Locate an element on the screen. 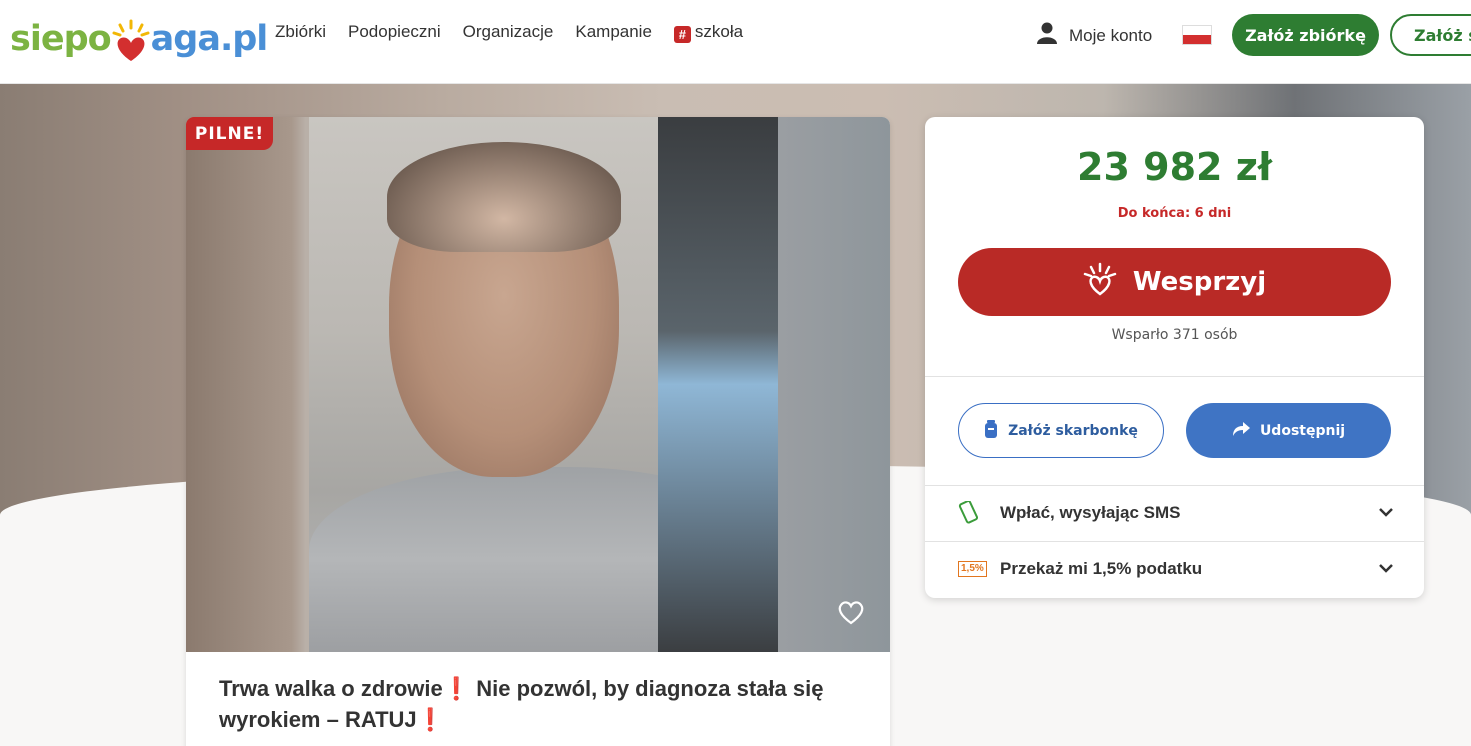 Image resolution: width=1471 pixels, height=746 pixels. tax-donation-row: 1,5% Przekaż mi 1,5% podatku is located at coordinates (1174, 569).